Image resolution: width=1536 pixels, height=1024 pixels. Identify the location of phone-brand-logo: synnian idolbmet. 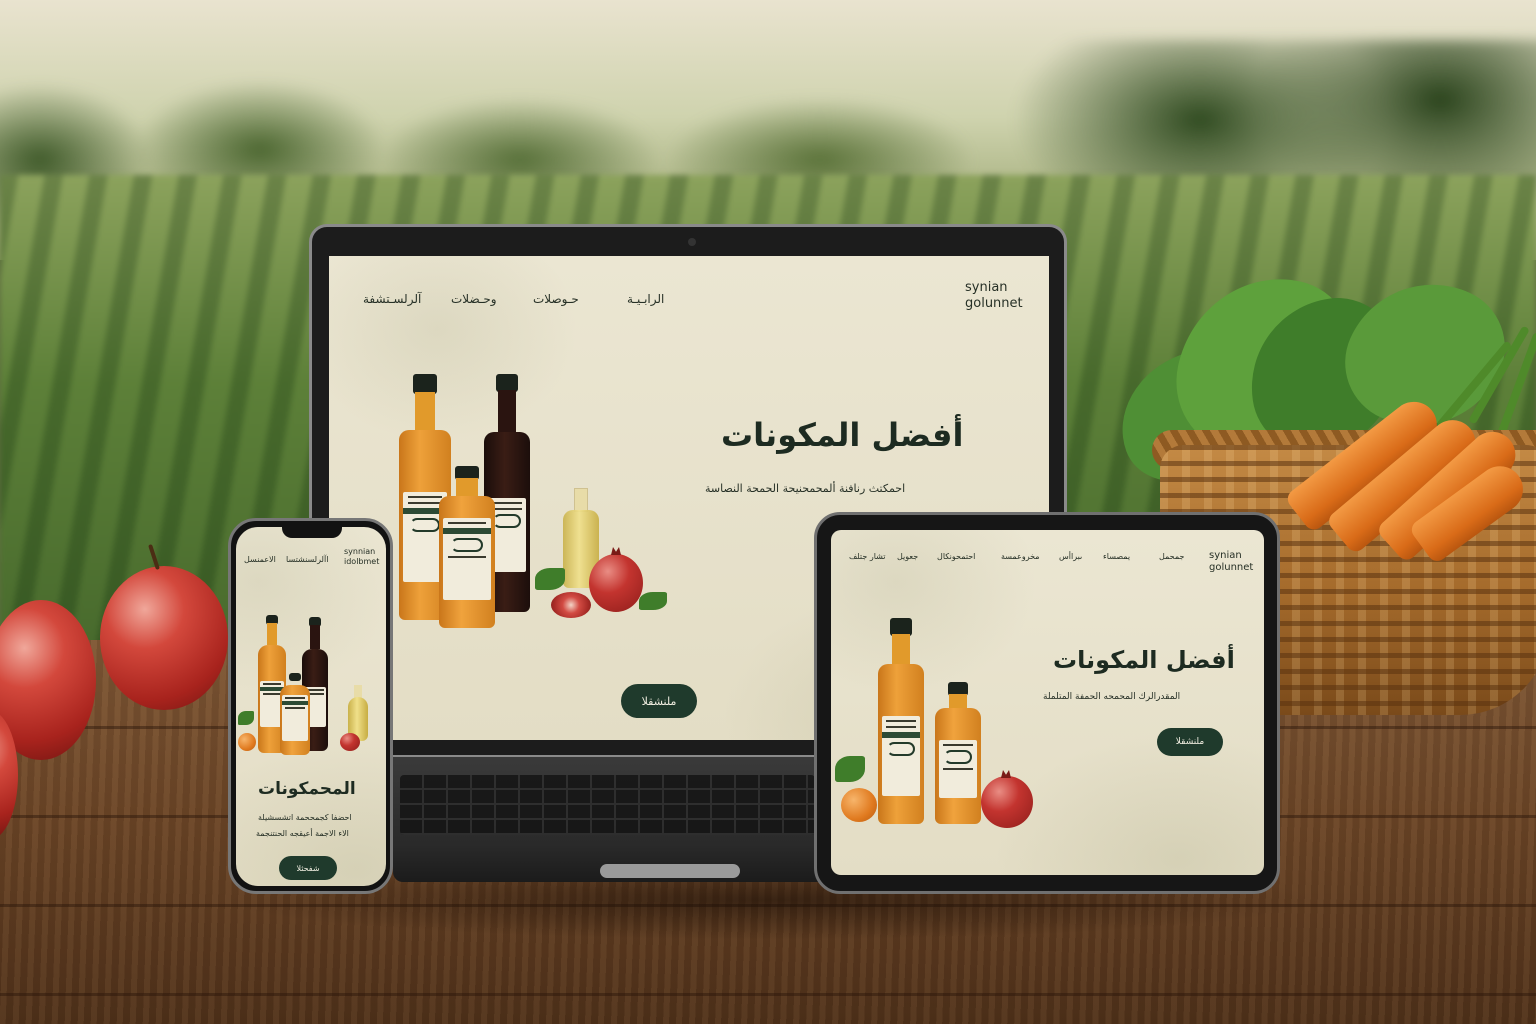
(361, 557).